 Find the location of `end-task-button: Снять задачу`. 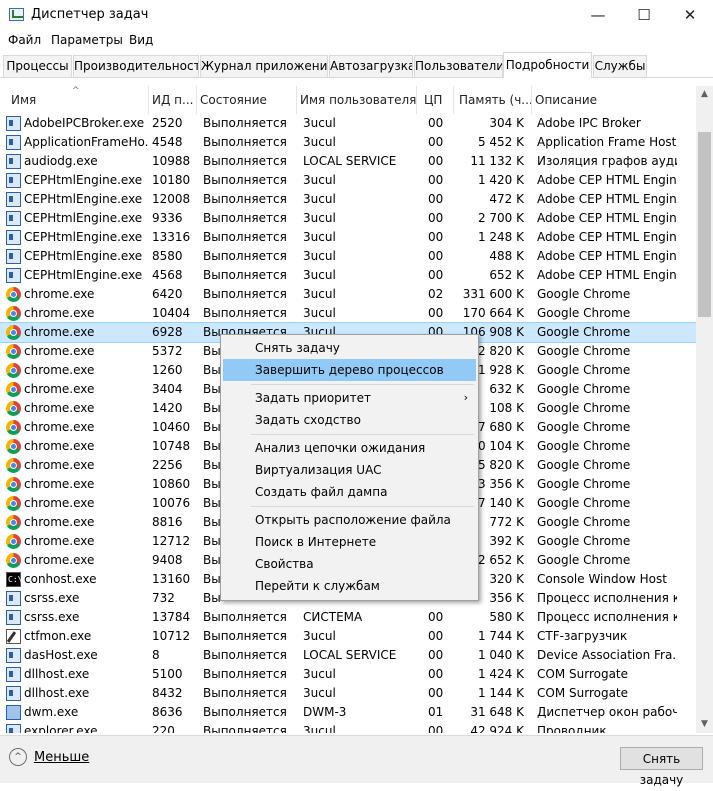

end-task-button: Снять задачу is located at coordinates (661, 767).